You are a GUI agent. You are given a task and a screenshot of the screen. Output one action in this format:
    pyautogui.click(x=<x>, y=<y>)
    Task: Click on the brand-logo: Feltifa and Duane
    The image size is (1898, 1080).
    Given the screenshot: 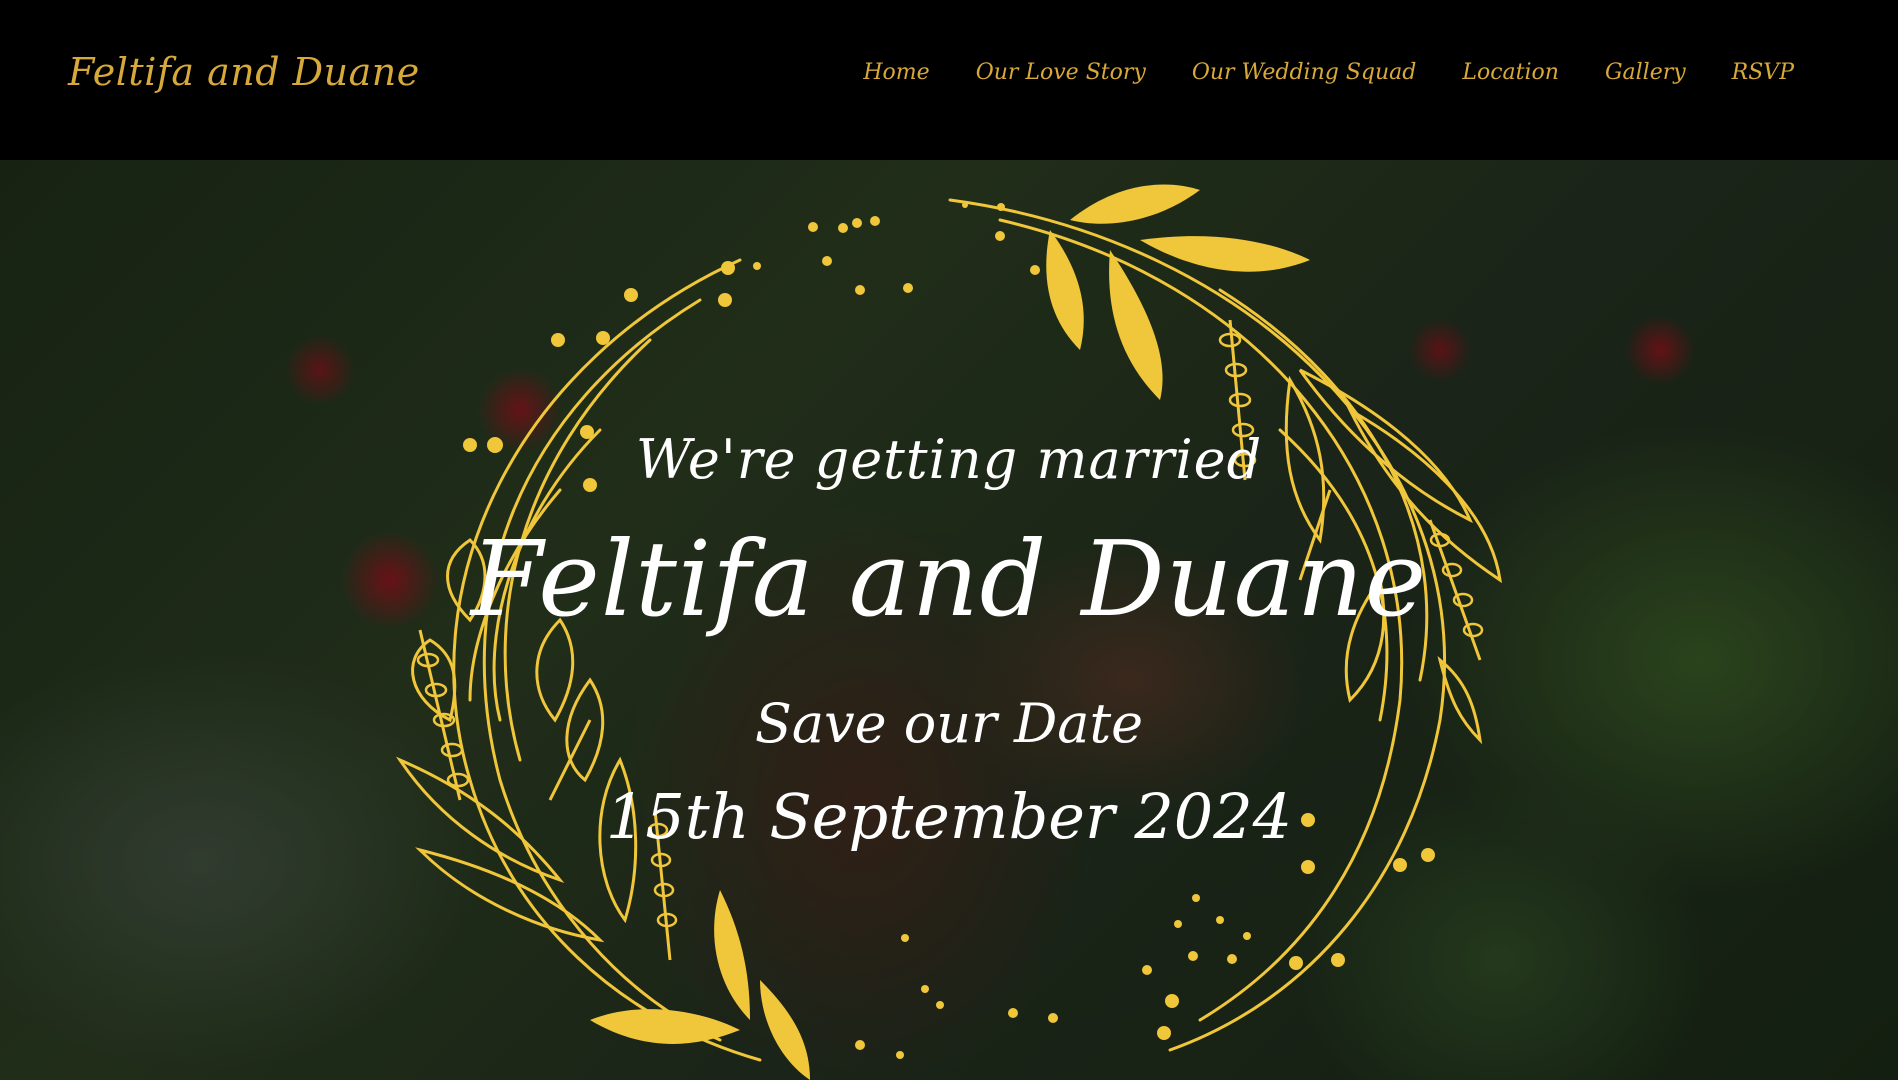 What is the action you would take?
    pyautogui.click(x=244, y=72)
    